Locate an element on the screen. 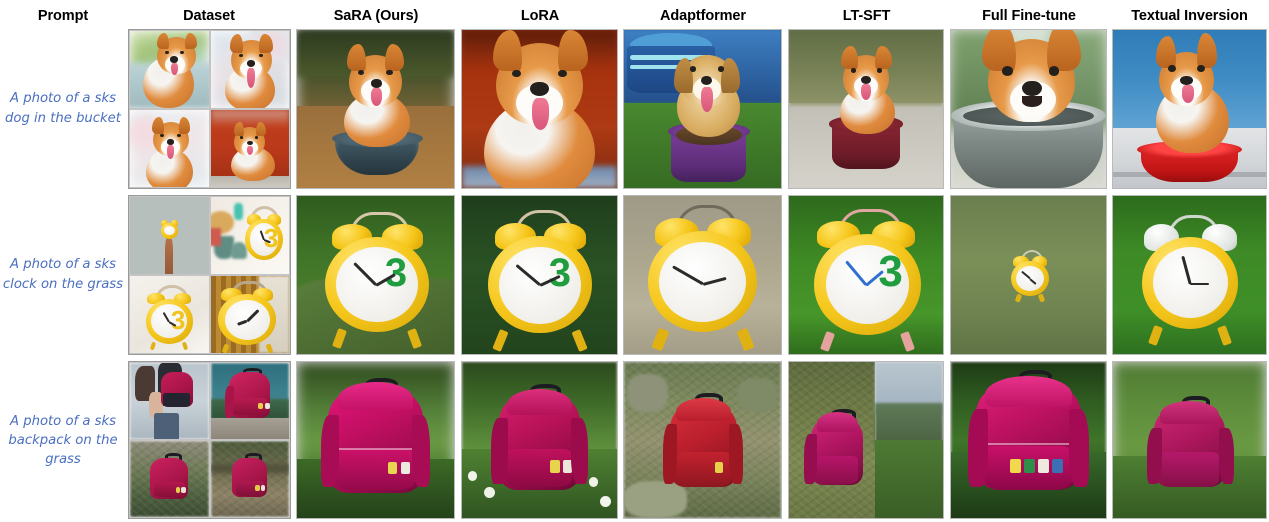  dataset-image-clock-2: 3 is located at coordinates (249, 235).